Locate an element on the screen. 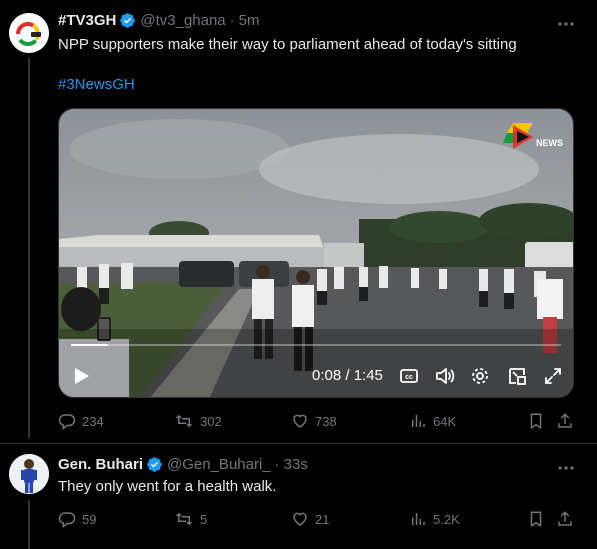  captions-icon: cc is located at coordinates (409, 376).